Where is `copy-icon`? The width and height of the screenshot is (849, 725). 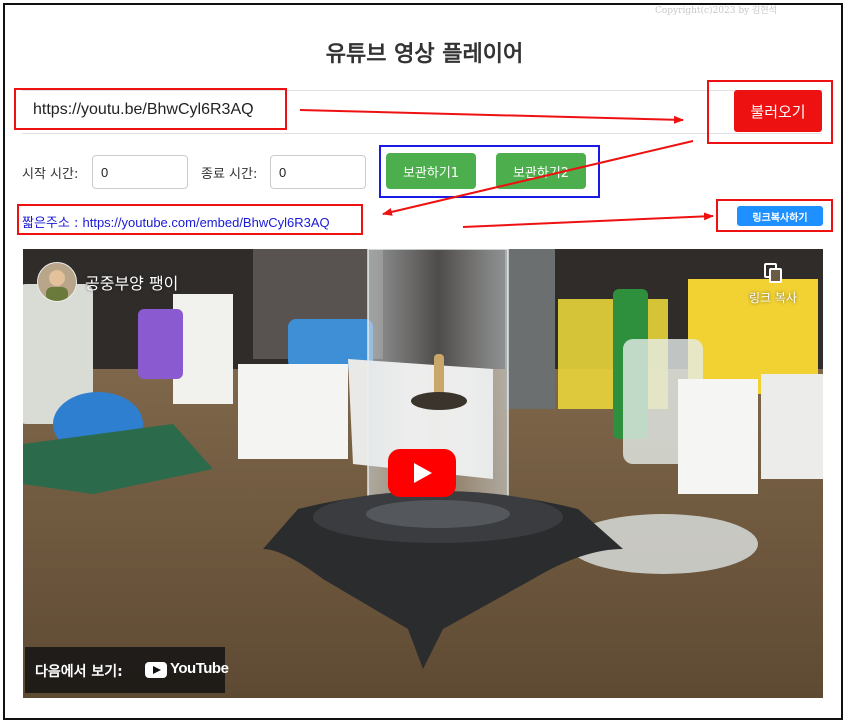
copy-icon is located at coordinates (773, 273).